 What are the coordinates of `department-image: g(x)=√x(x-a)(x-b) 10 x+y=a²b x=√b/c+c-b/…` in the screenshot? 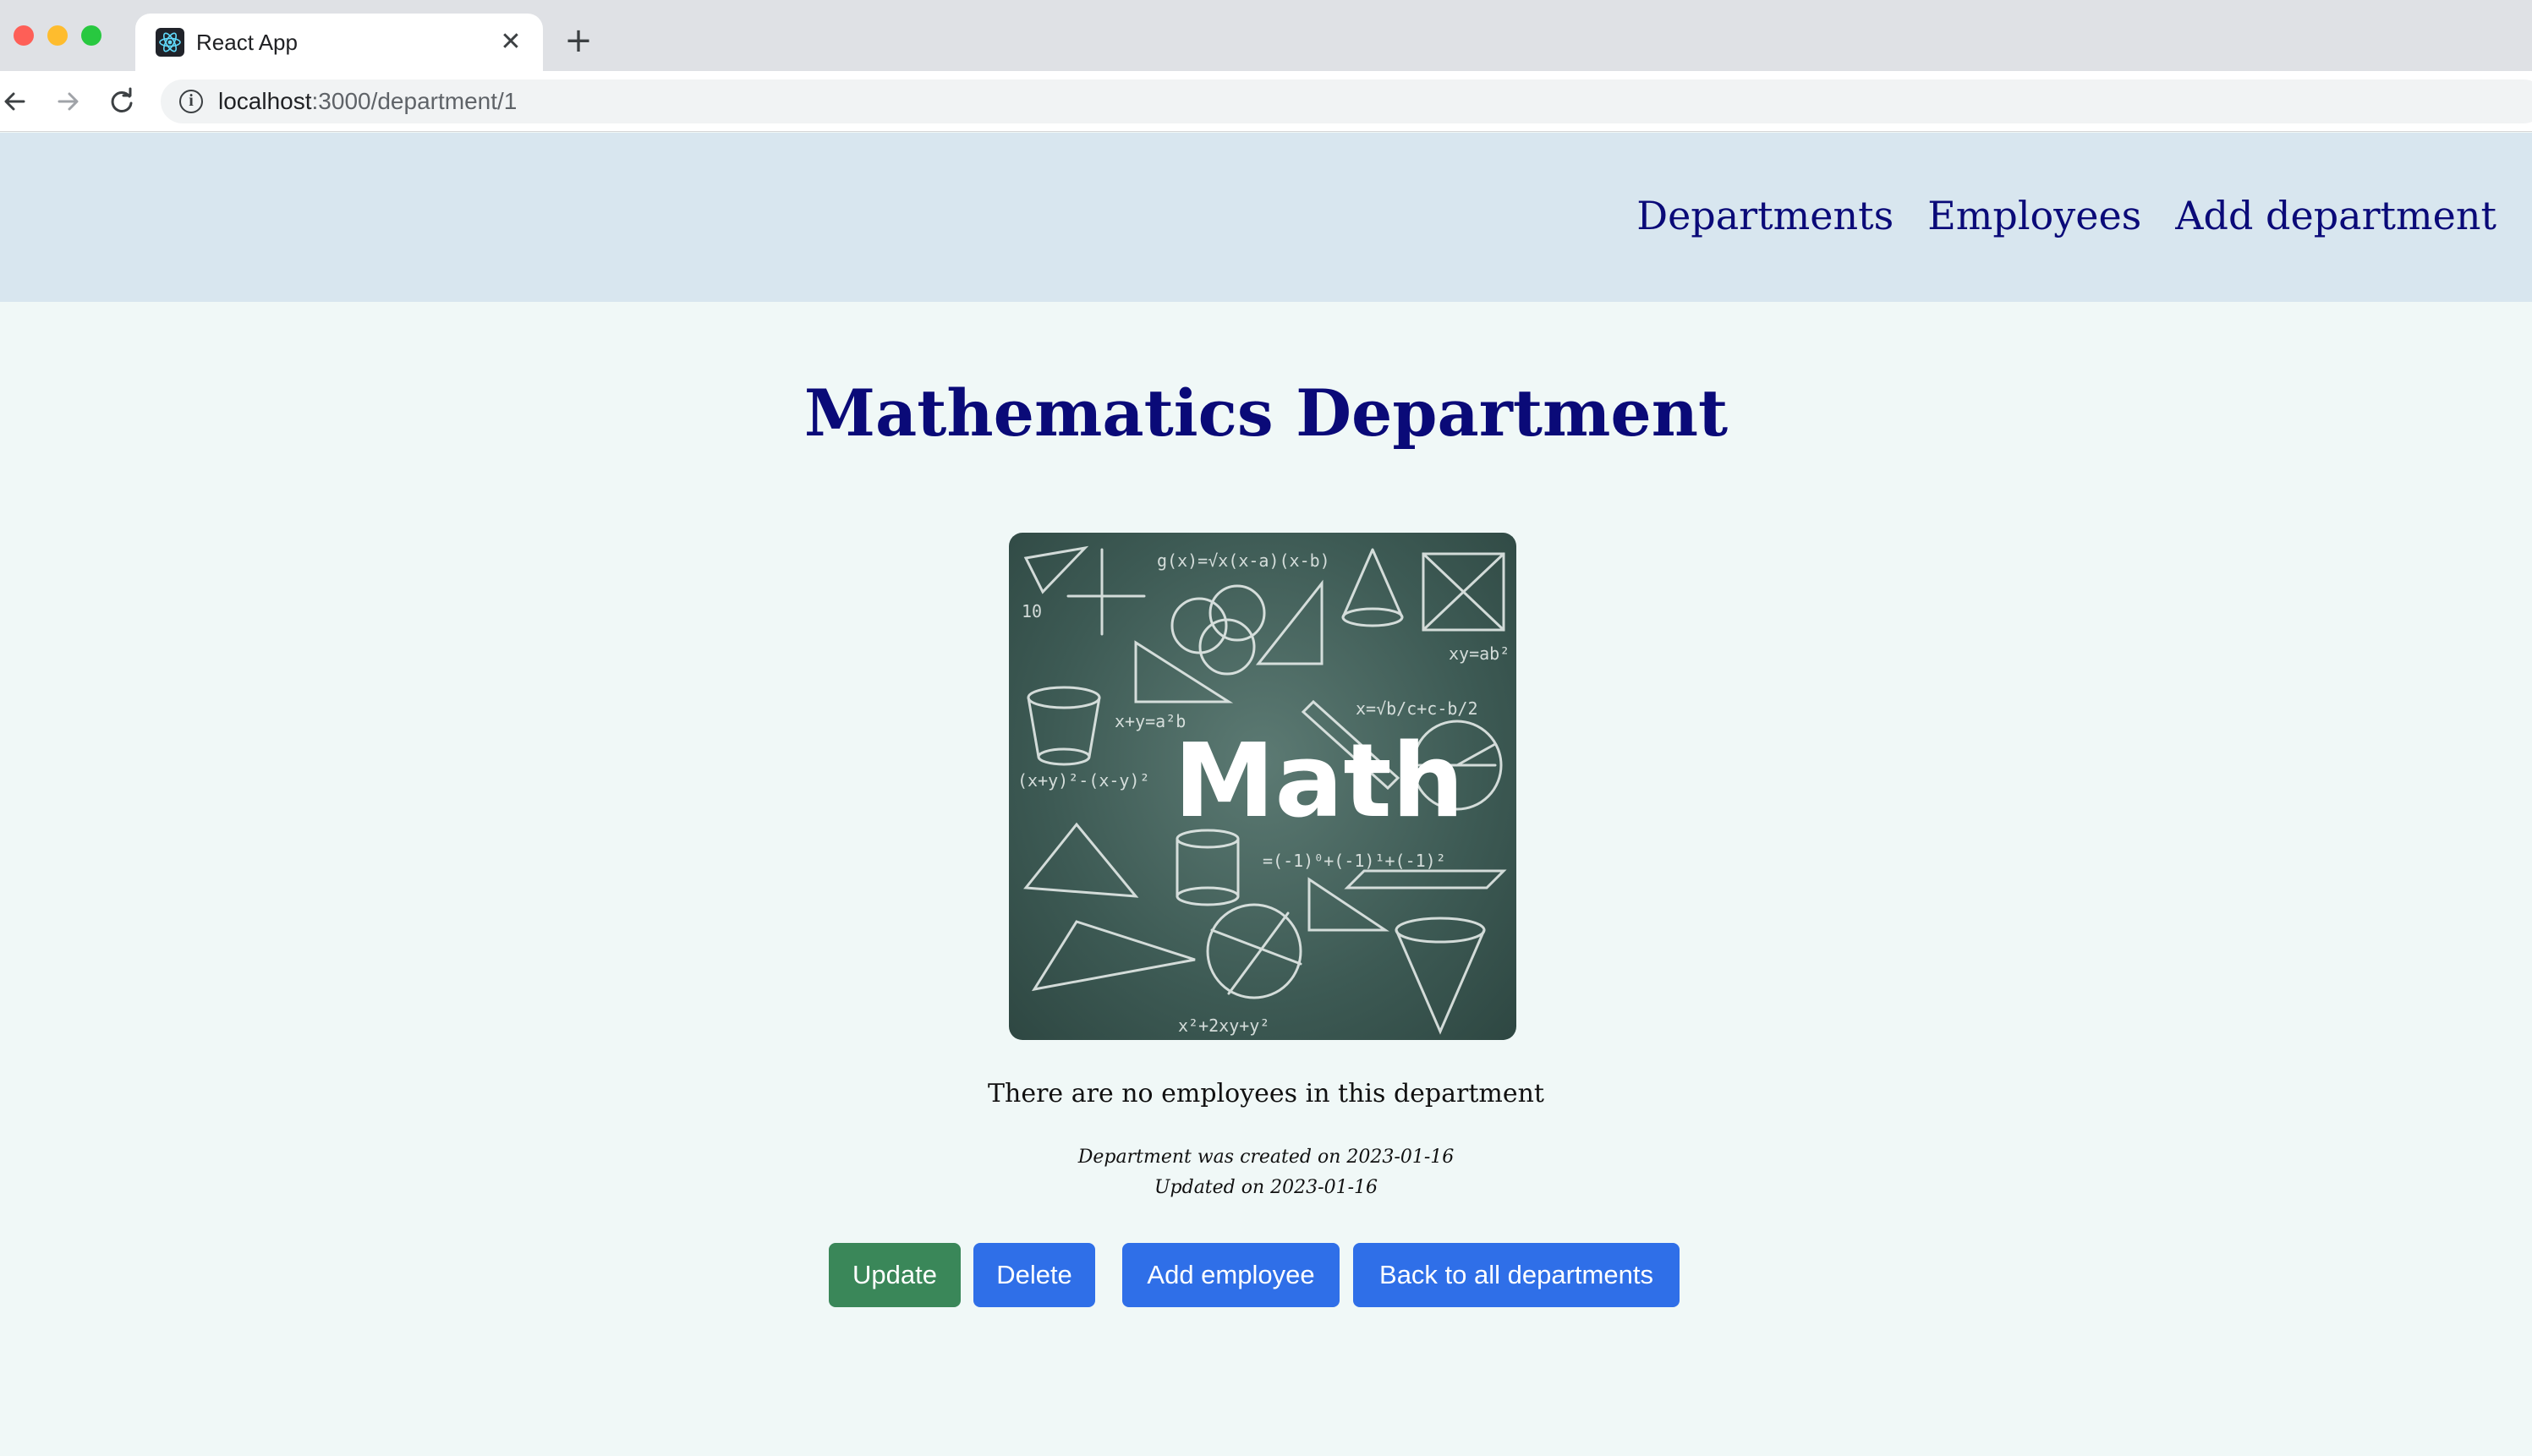 It's located at (1262, 786).